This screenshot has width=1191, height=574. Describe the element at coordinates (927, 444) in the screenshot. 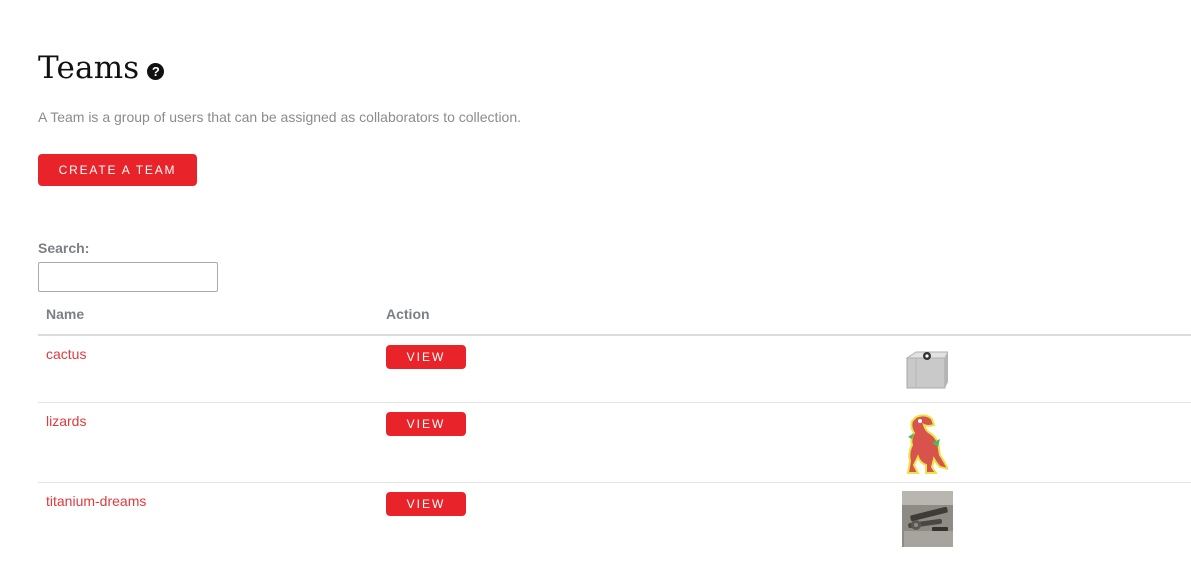

I see `dinosaur-image` at that location.